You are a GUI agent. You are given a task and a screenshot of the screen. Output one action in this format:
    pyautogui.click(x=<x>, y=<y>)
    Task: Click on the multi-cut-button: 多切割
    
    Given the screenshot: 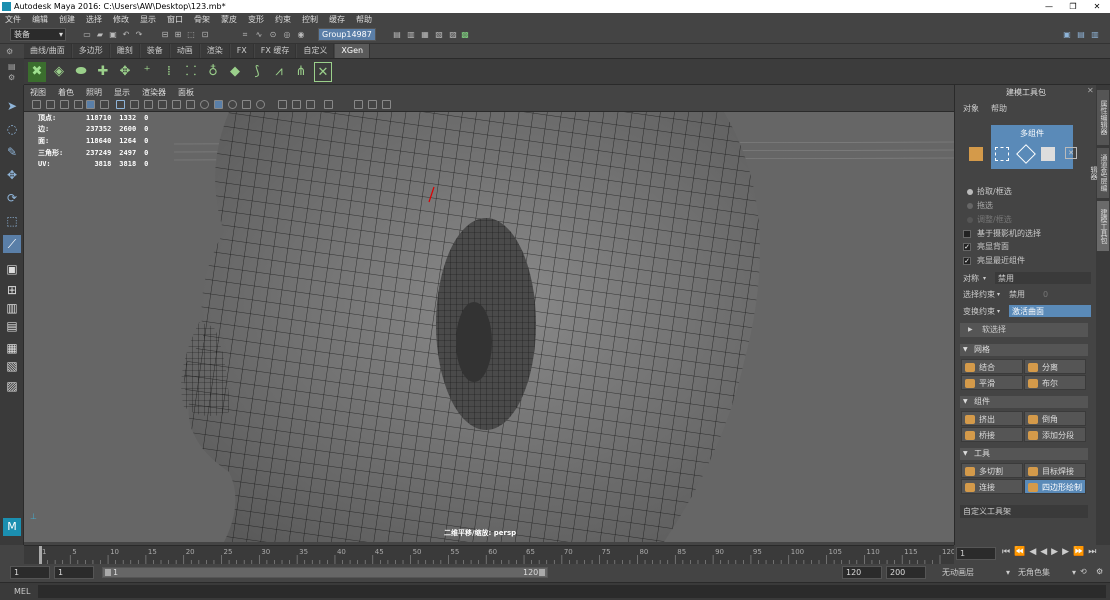 What is the action you would take?
    pyautogui.click(x=992, y=470)
    